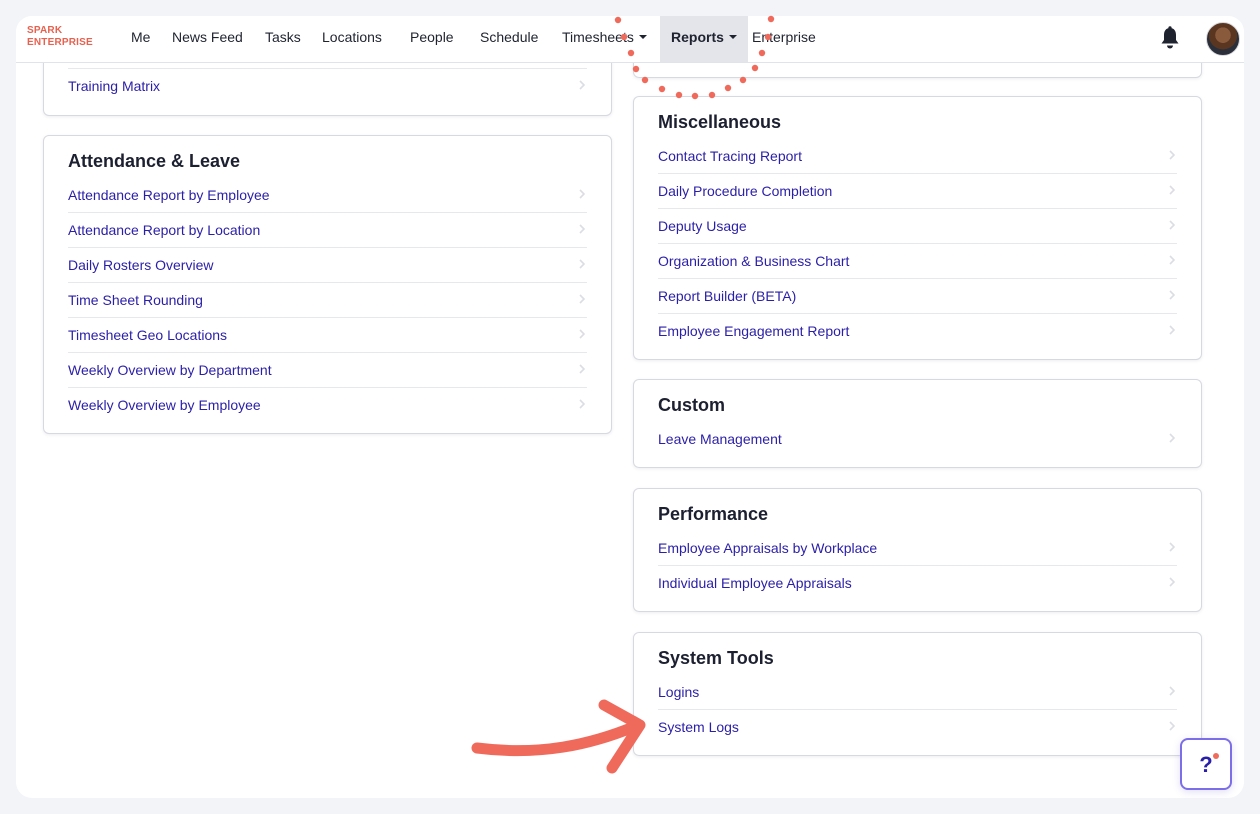 The height and width of the screenshot is (814, 1260). I want to click on card-title: Performance, so click(713, 514).